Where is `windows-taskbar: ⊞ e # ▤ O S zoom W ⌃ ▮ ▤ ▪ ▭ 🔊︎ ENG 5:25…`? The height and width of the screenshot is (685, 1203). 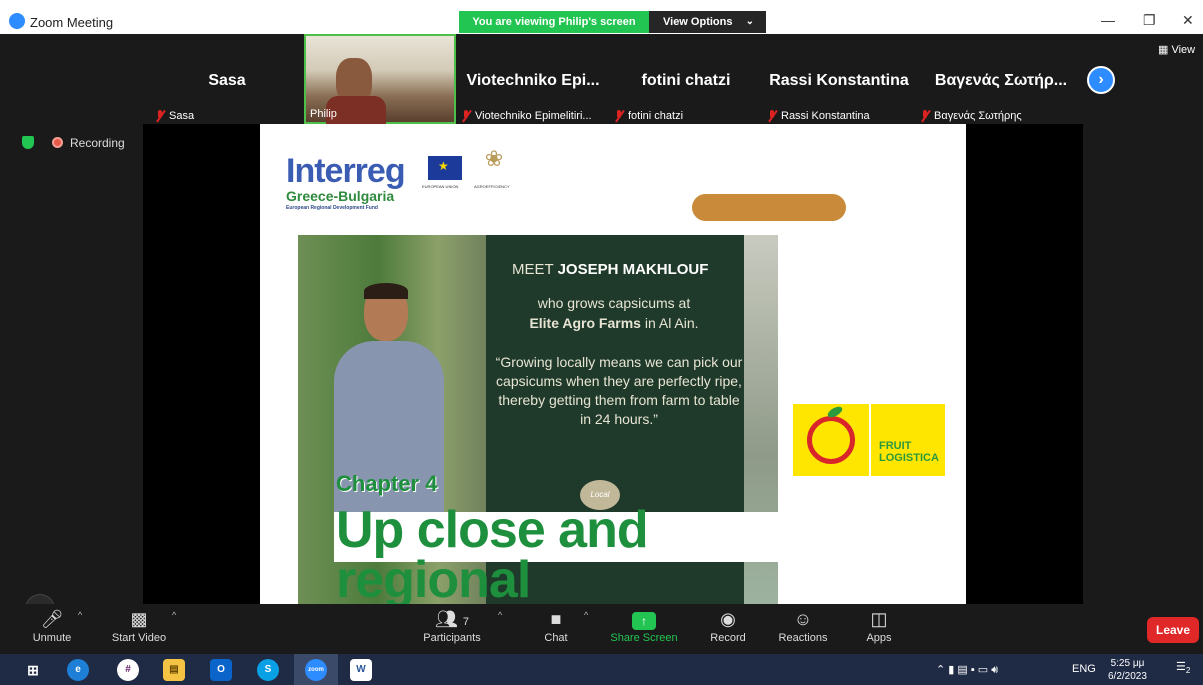
windows-taskbar: ⊞ e # ▤ O S zoom W ⌃ ▮ ▤ ▪ ▭ 🔊︎ ENG 5:25… is located at coordinates (601, 669).